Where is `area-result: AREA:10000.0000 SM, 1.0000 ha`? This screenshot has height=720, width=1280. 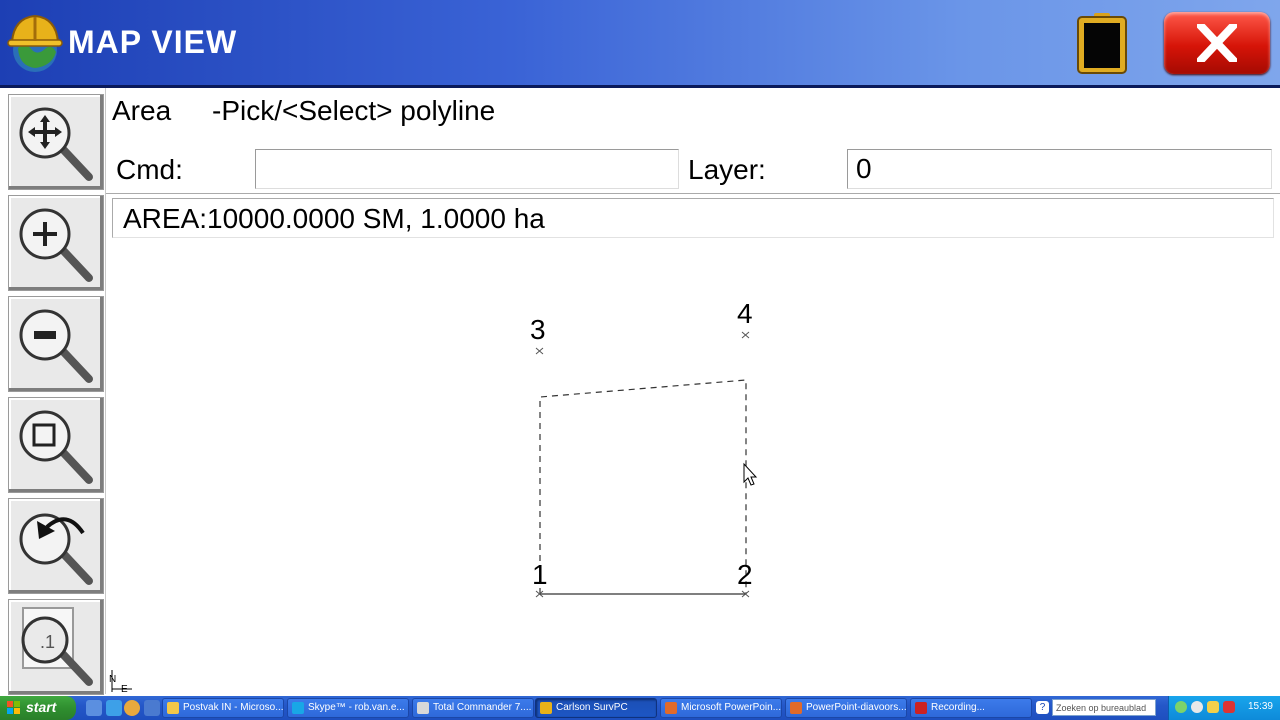 area-result: AREA:10000.0000 SM, 1.0000 ha is located at coordinates (693, 218).